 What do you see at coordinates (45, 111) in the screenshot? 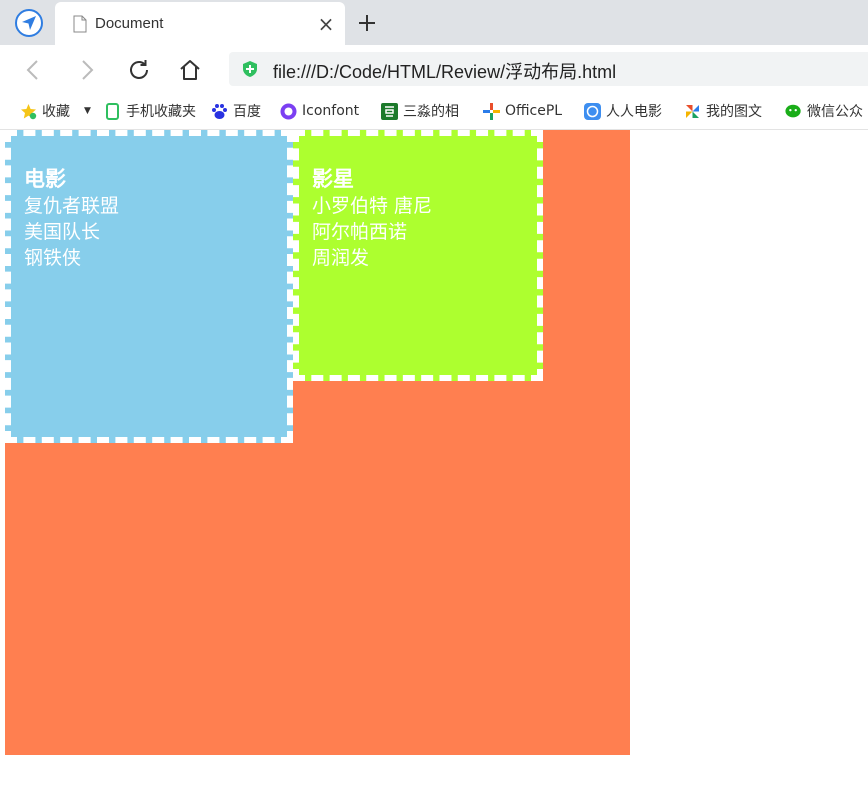
I see `bookmark-favorites: 收藏` at bounding box center [45, 111].